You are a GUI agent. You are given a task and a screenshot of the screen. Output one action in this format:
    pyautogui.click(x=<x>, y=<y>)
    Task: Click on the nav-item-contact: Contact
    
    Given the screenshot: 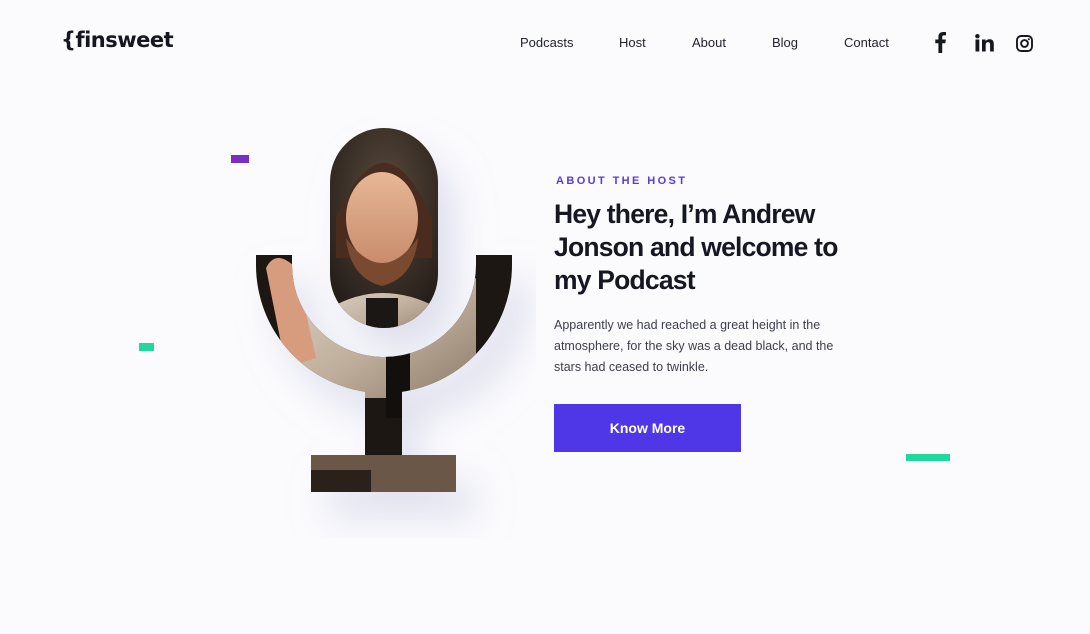 What is the action you would take?
    pyautogui.click(x=866, y=42)
    